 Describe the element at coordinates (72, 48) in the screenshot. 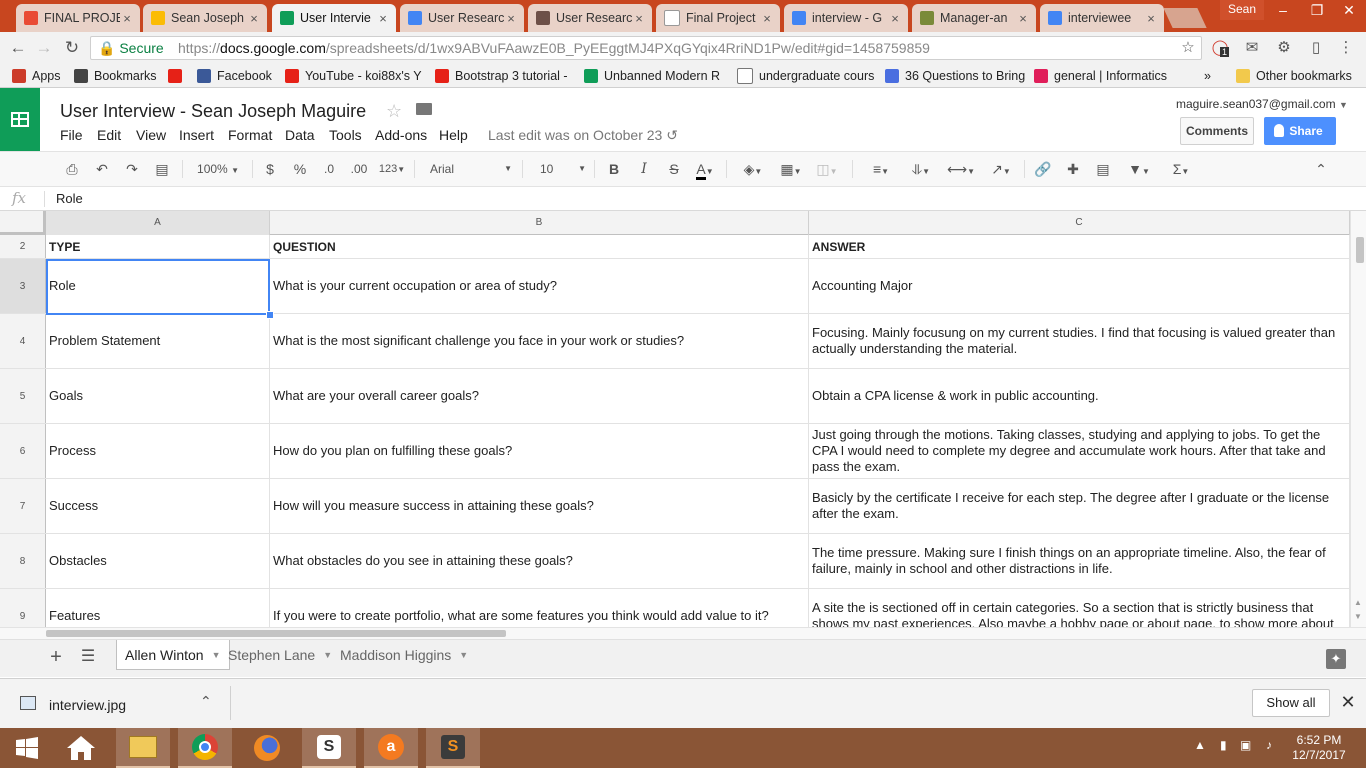

I see `reload-icon: ↻` at that location.